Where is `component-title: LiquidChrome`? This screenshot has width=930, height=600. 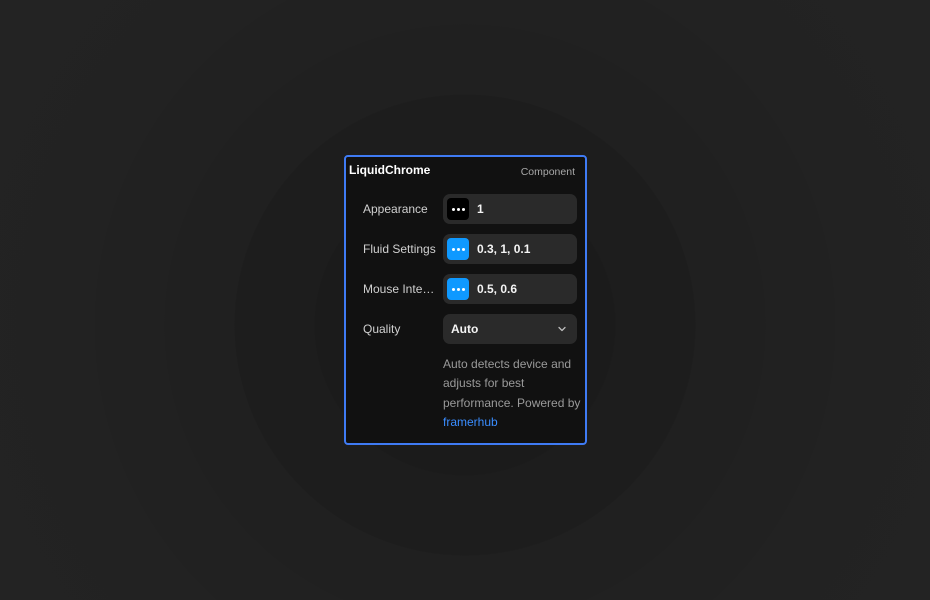
component-title: LiquidChrome is located at coordinates (390, 170).